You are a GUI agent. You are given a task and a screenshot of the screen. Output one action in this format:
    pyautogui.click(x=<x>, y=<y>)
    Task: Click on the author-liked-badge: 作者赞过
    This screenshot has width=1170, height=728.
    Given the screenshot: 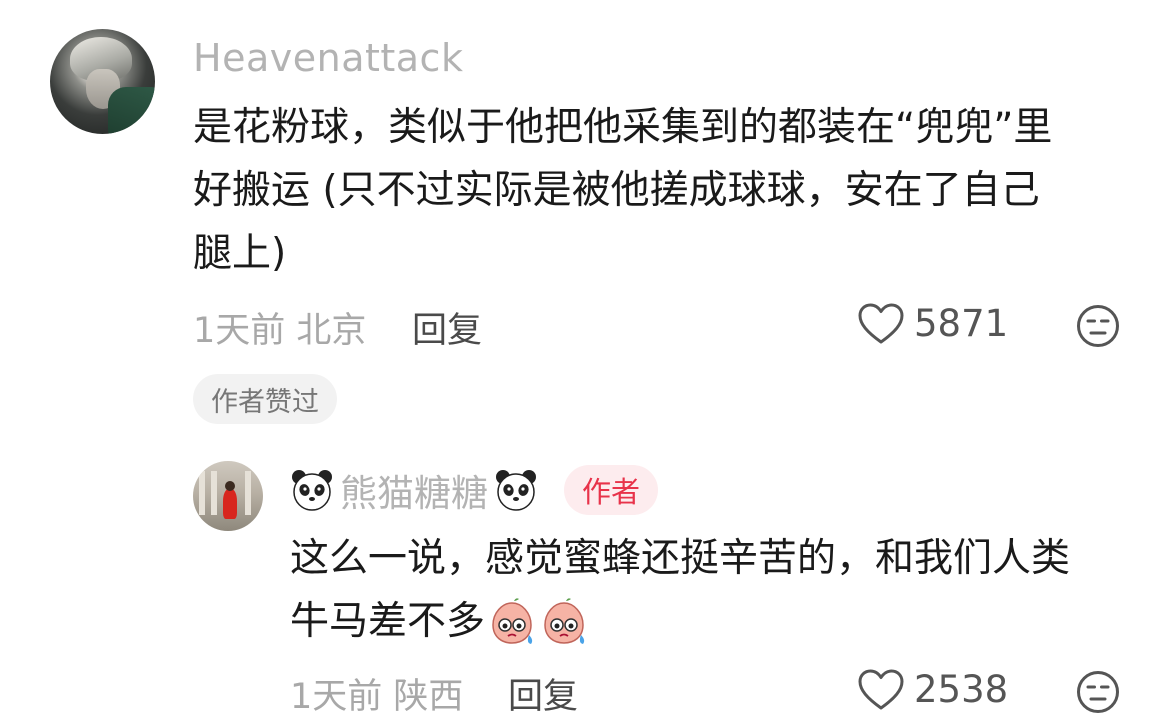 What is the action you would take?
    pyautogui.click(x=265, y=399)
    